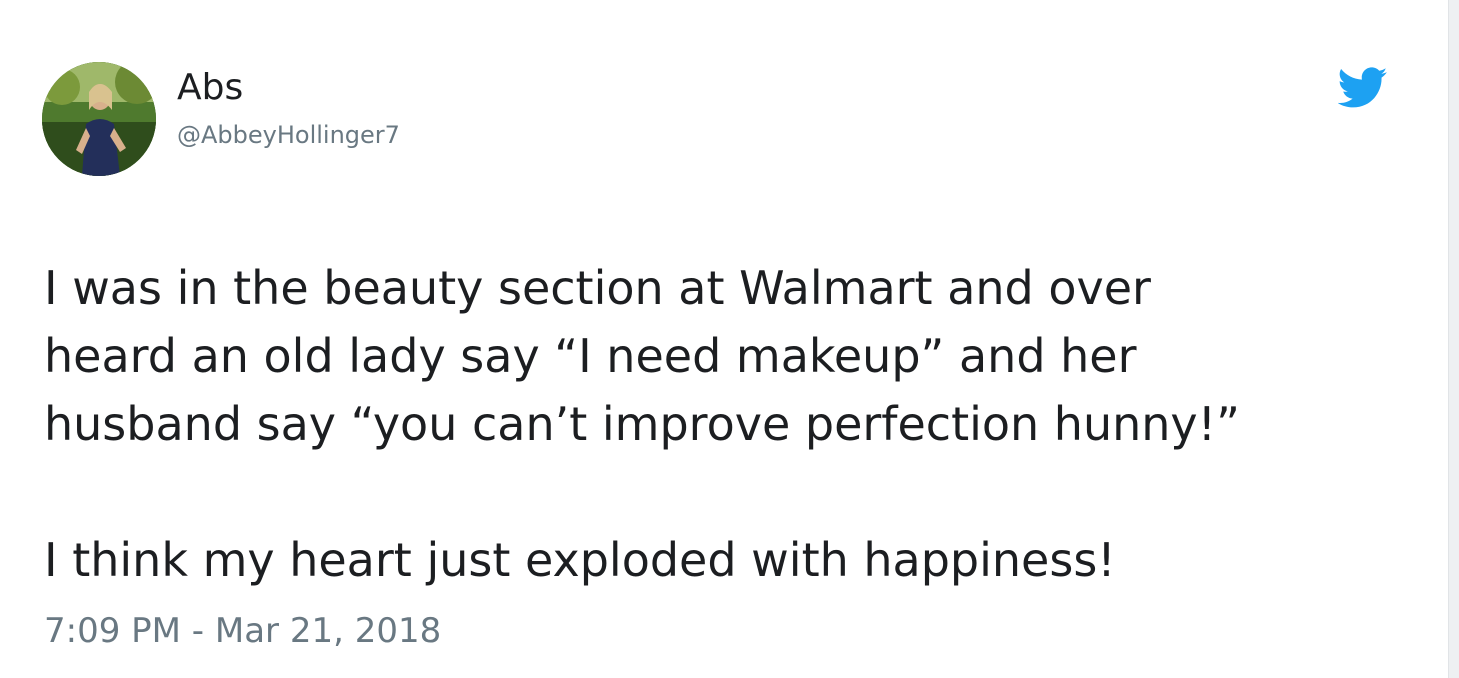 The width and height of the screenshot is (1459, 678). What do you see at coordinates (210, 88) in the screenshot?
I see `display-name: Abs` at bounding box center [210, 88].